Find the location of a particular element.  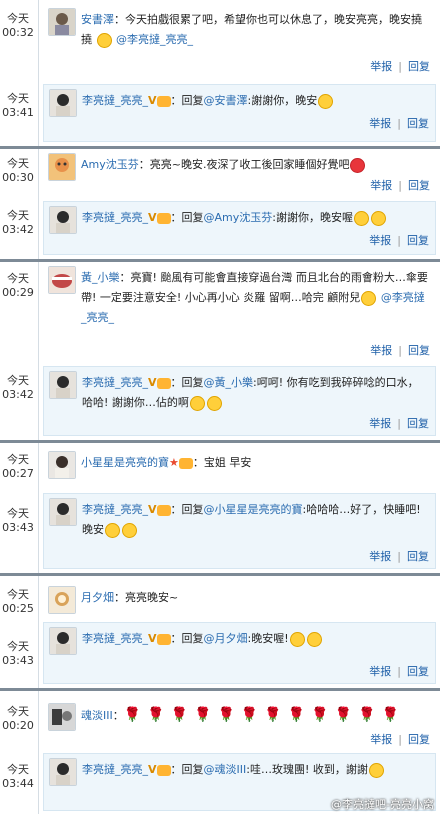

post-username: Amy沈玉芬 is located at coordinates (110, 164).